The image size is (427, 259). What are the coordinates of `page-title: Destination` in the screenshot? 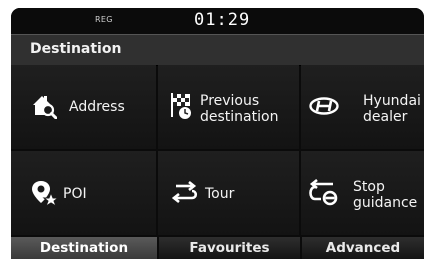 It's located at (76, 49).